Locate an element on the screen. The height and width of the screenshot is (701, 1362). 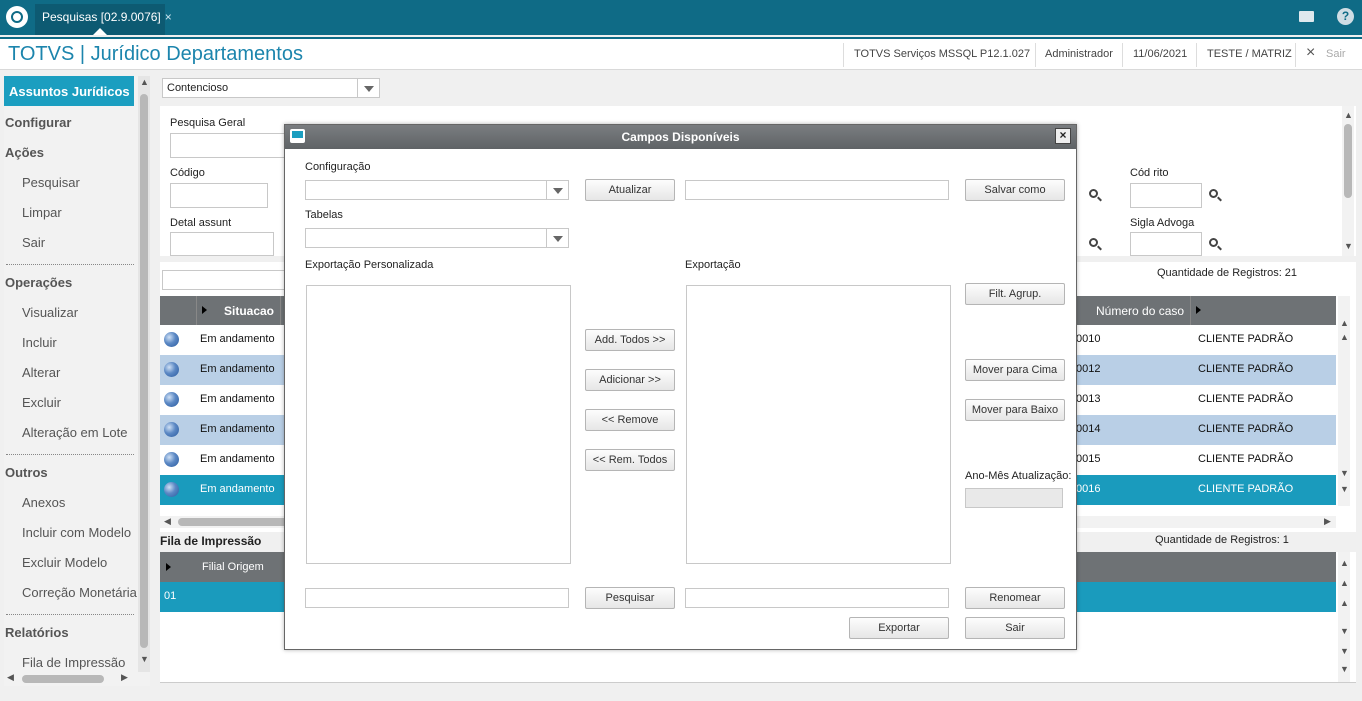
menu-item-pesquisar: Pesquisar is located at coordinates (51, 182).